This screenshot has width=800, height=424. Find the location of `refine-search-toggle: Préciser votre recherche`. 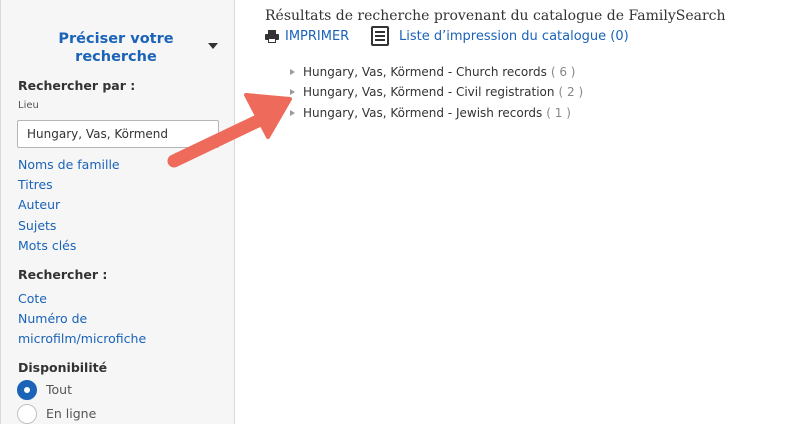

refine-search-toggle: Préciser votre recherche is located at coordinates (116, 48).